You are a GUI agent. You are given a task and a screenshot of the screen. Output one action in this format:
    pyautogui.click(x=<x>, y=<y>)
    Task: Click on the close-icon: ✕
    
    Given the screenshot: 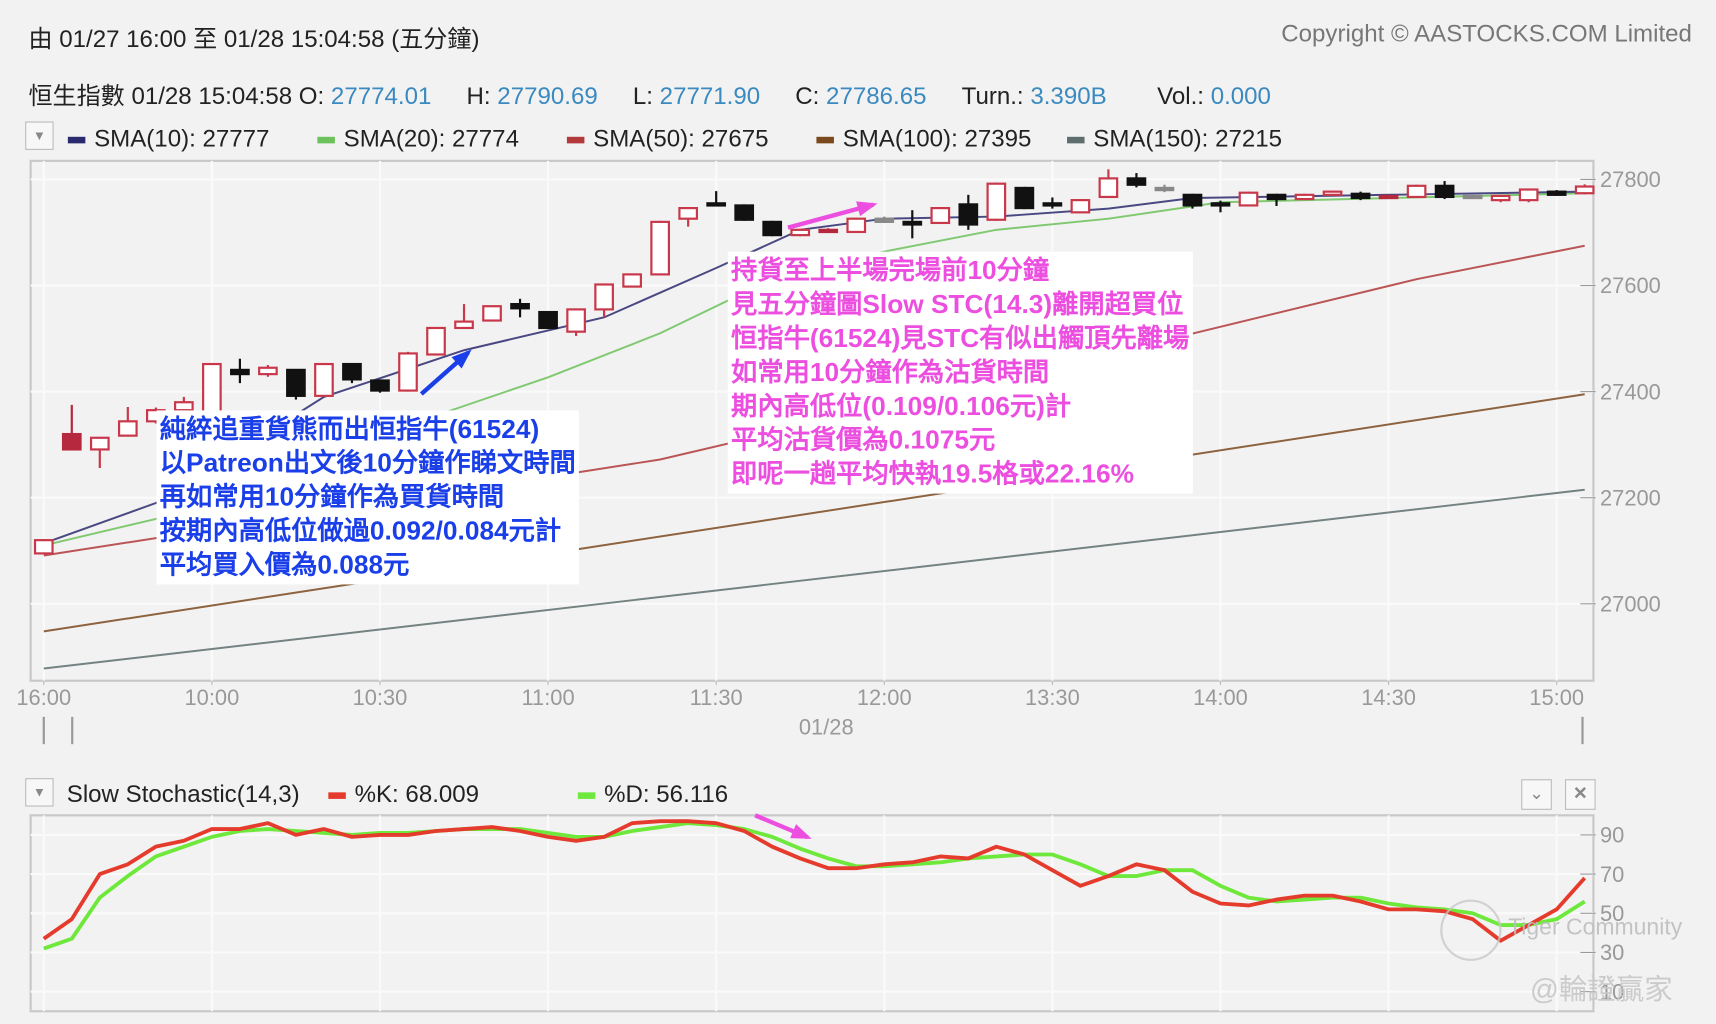 What is the action you would take?
    pyautogui.click(x=1580, y=794)
    